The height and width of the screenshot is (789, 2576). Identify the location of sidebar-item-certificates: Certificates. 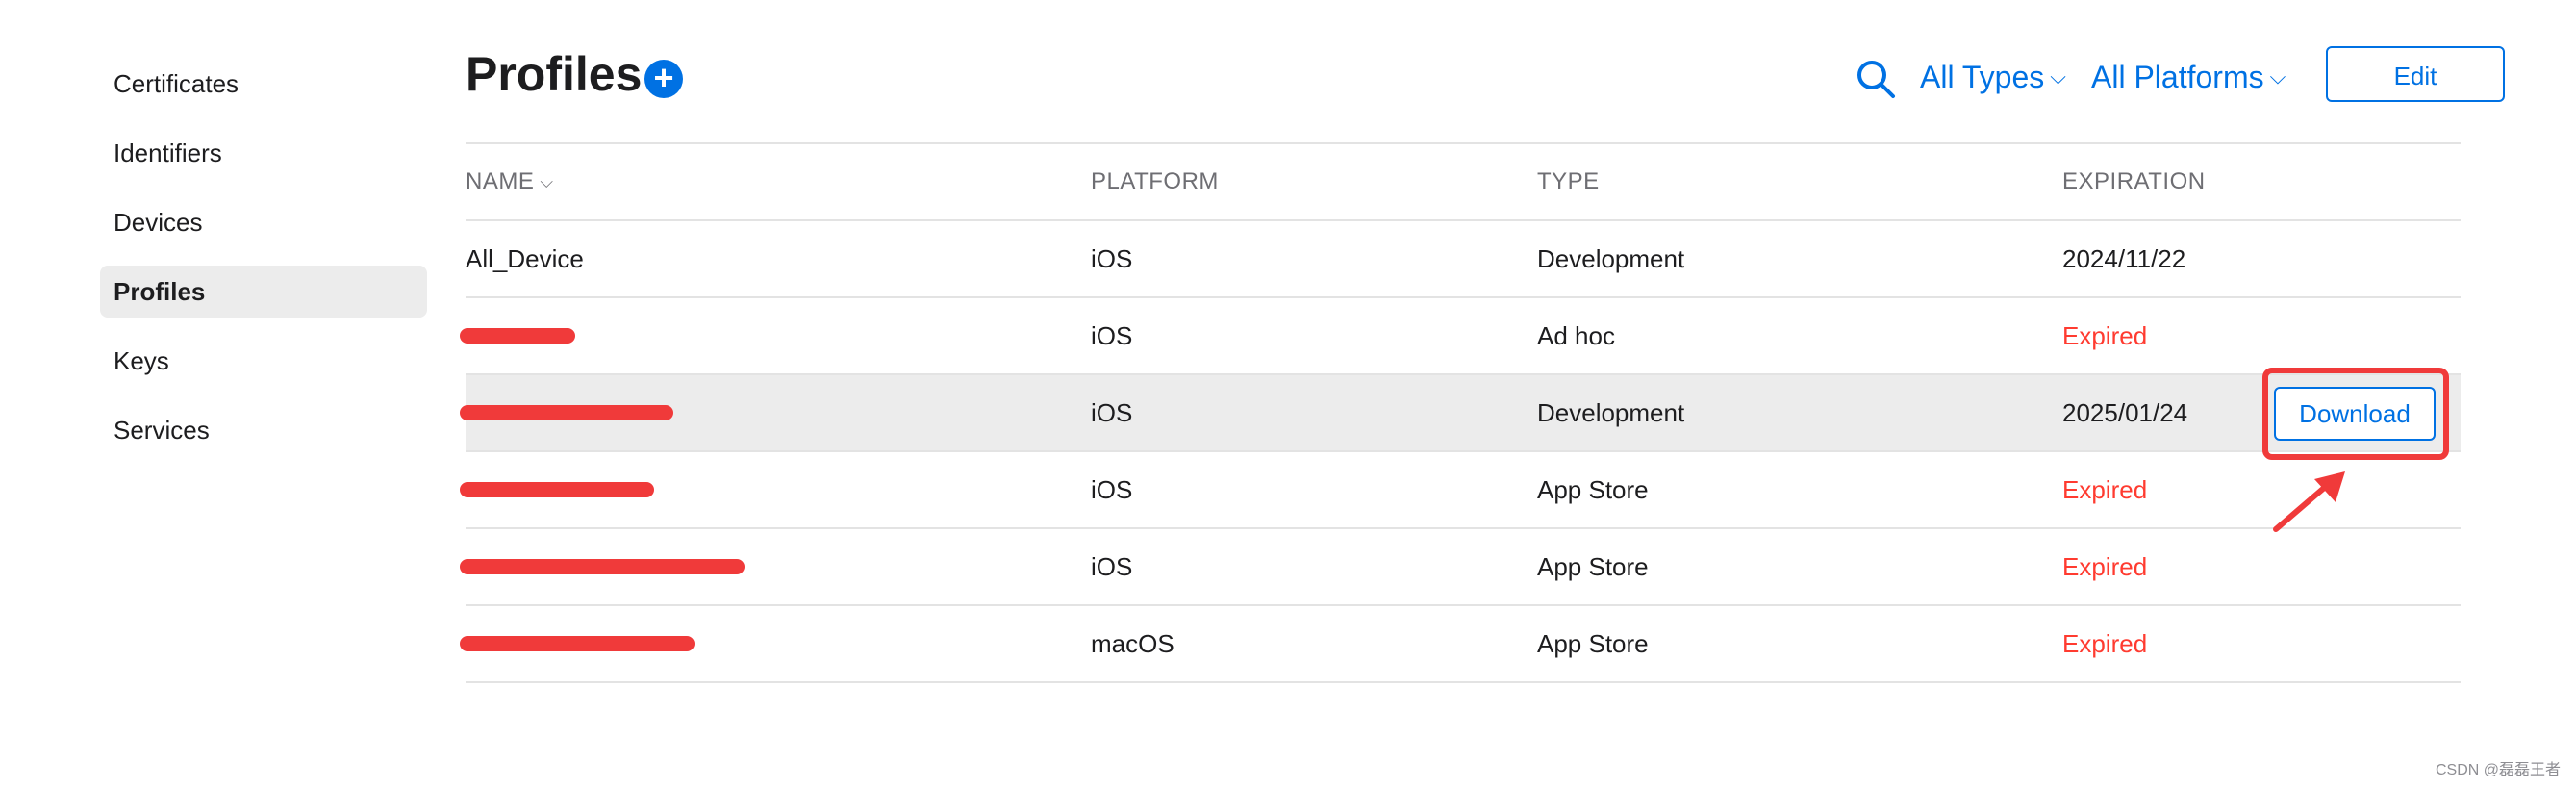
(263, 84).